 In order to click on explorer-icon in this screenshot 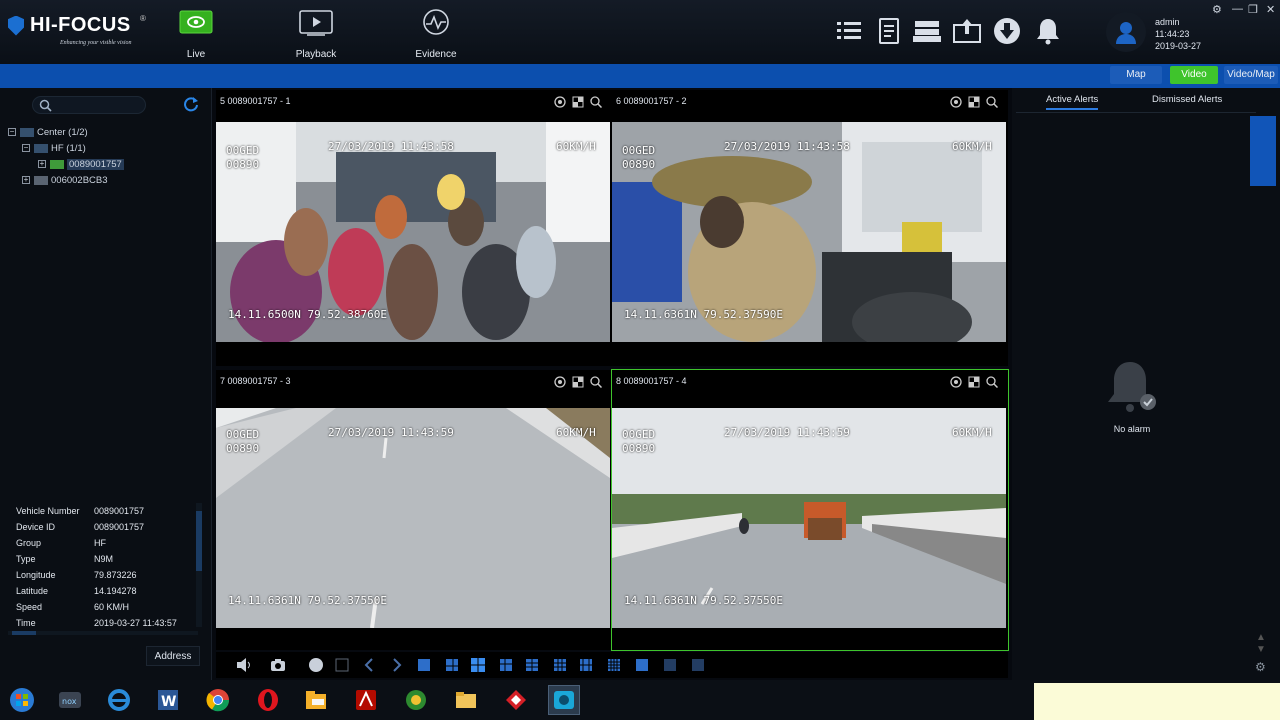, I will do `click(466, 700)`.